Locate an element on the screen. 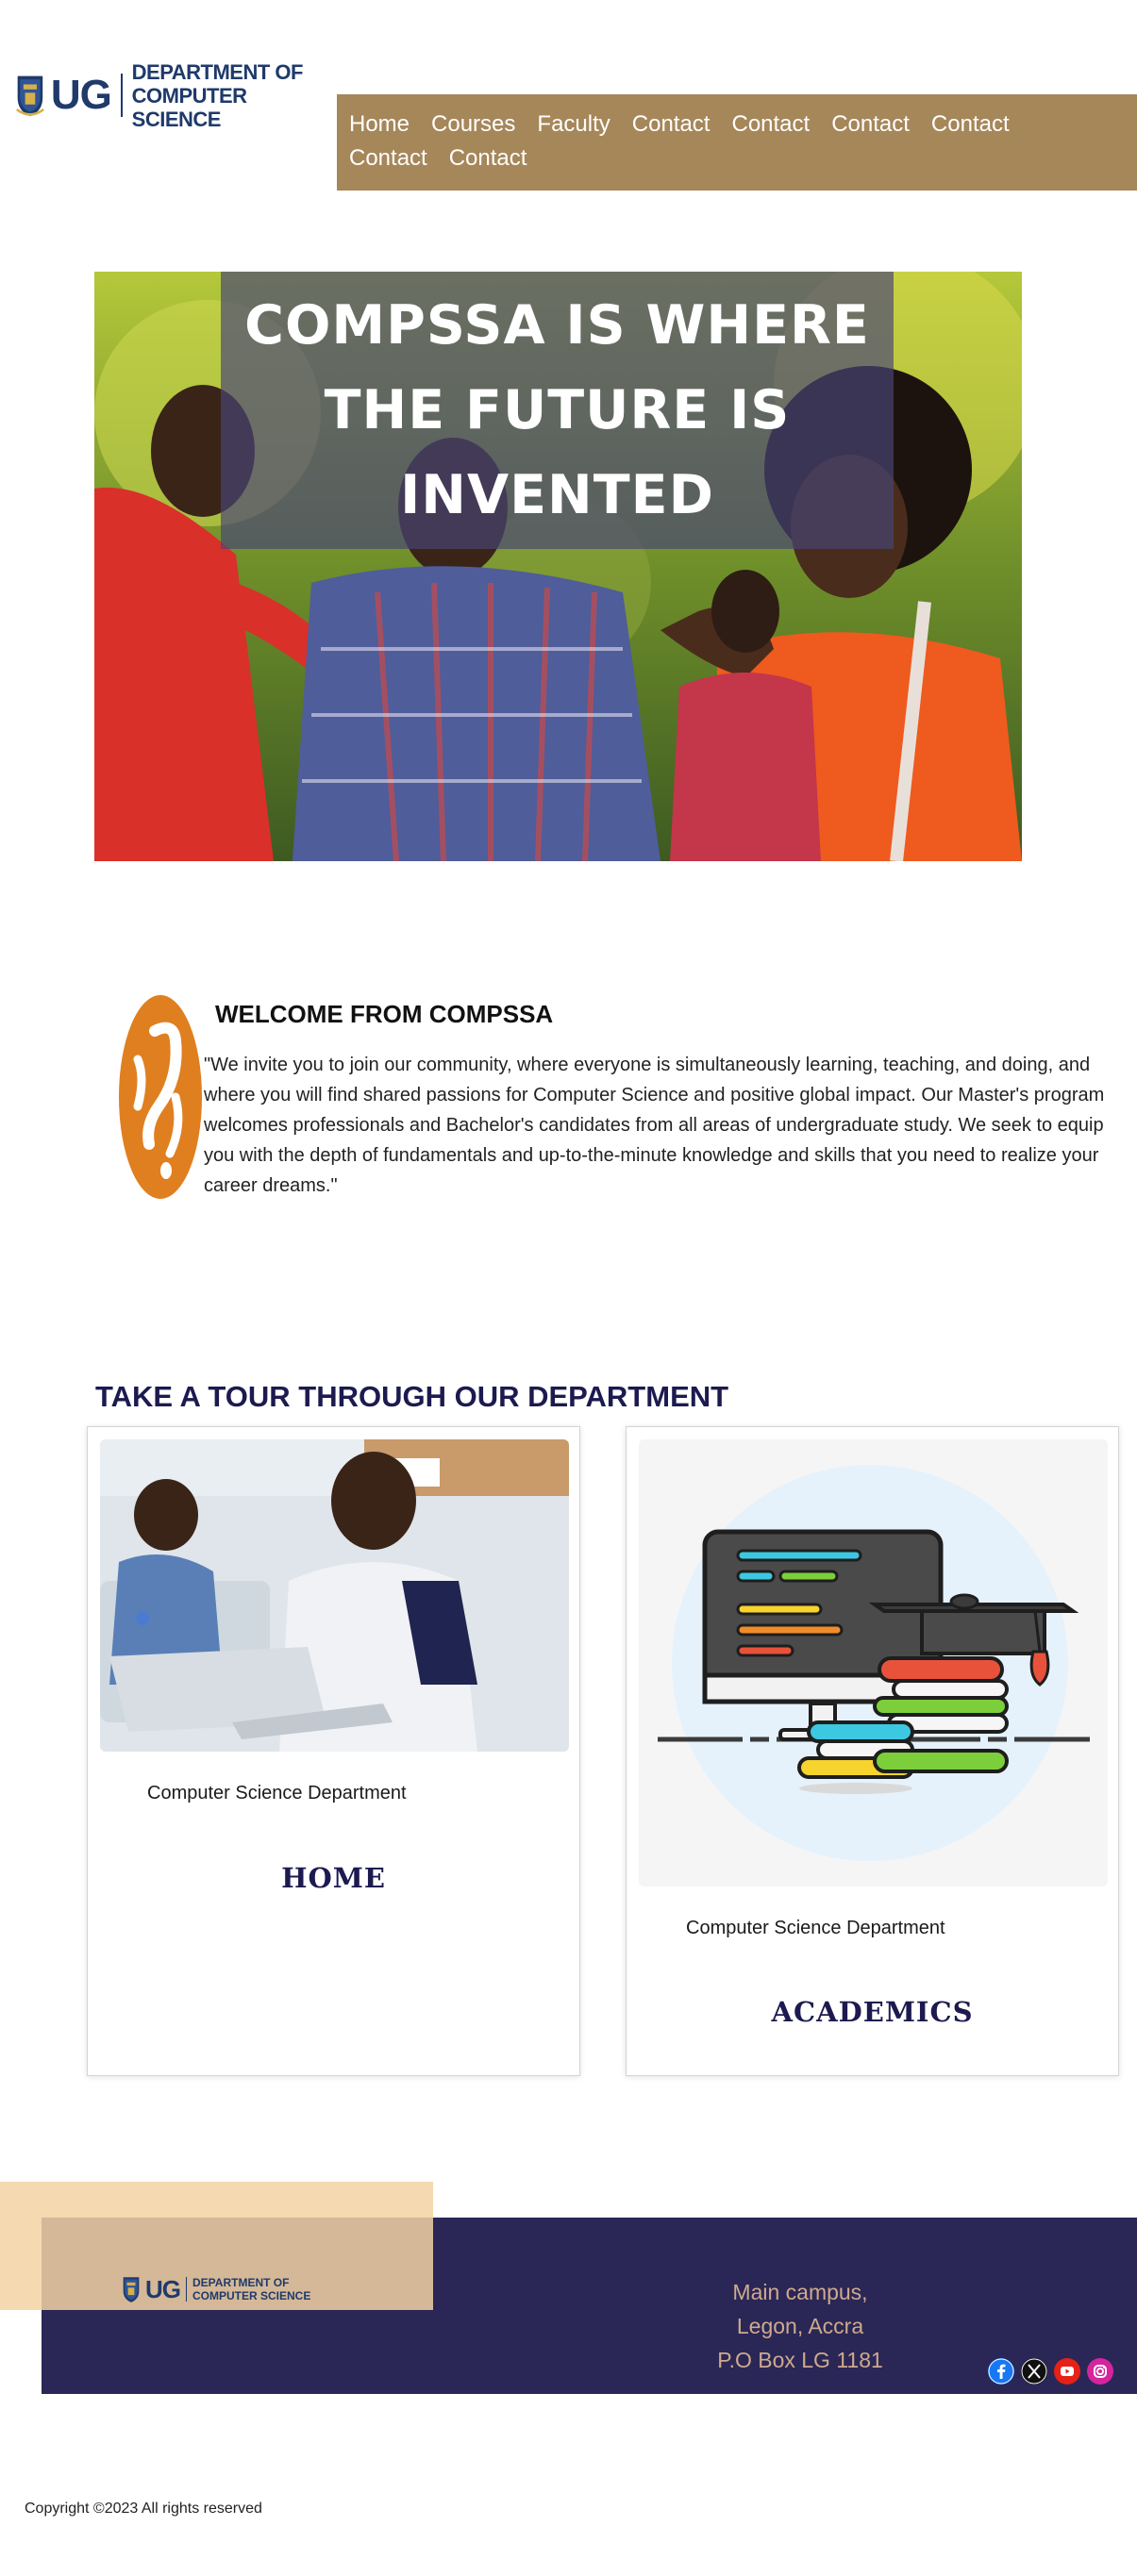  header-logo: UG DEPARTMENT OF COMPUTER SCIENCE is located at coordinates (166, 95).